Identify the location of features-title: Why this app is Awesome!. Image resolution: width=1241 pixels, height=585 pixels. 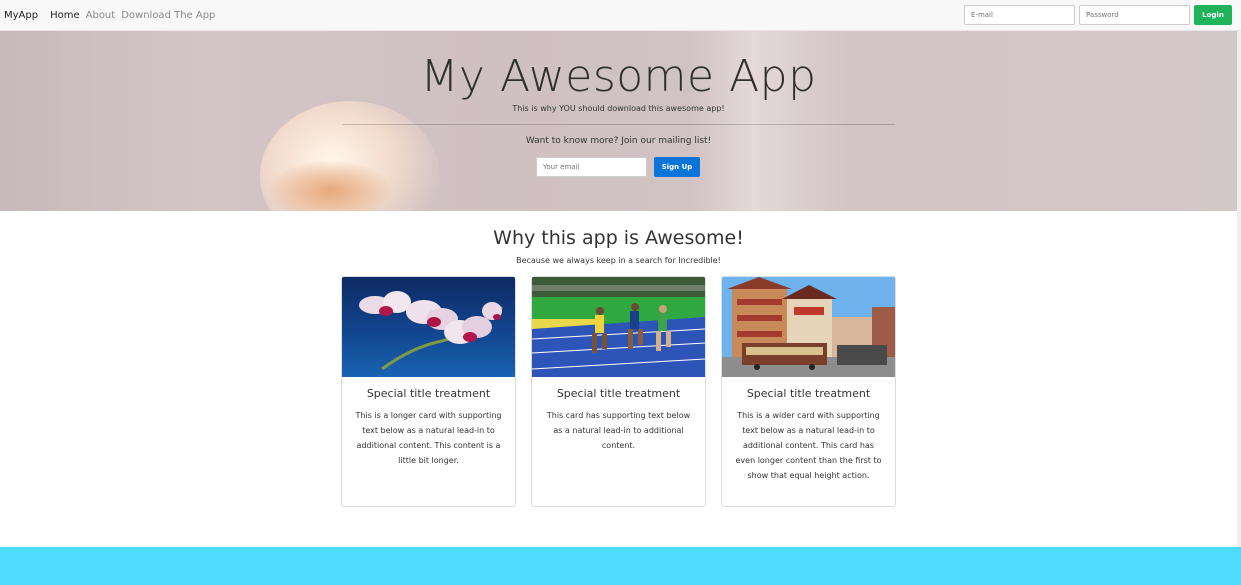
(618, 238).